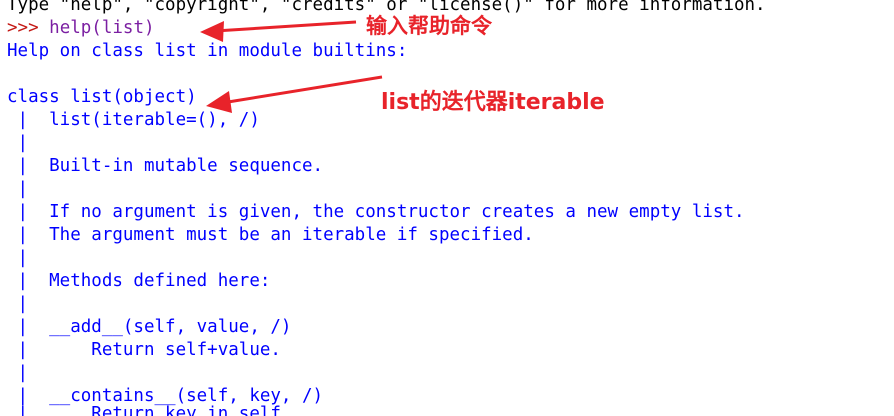 The image size is (894, 416). What do you see at coordinates (139, 281) in the screenshot?
I see `output-line: | Methods defined here:` at bounding box center [139, 281].